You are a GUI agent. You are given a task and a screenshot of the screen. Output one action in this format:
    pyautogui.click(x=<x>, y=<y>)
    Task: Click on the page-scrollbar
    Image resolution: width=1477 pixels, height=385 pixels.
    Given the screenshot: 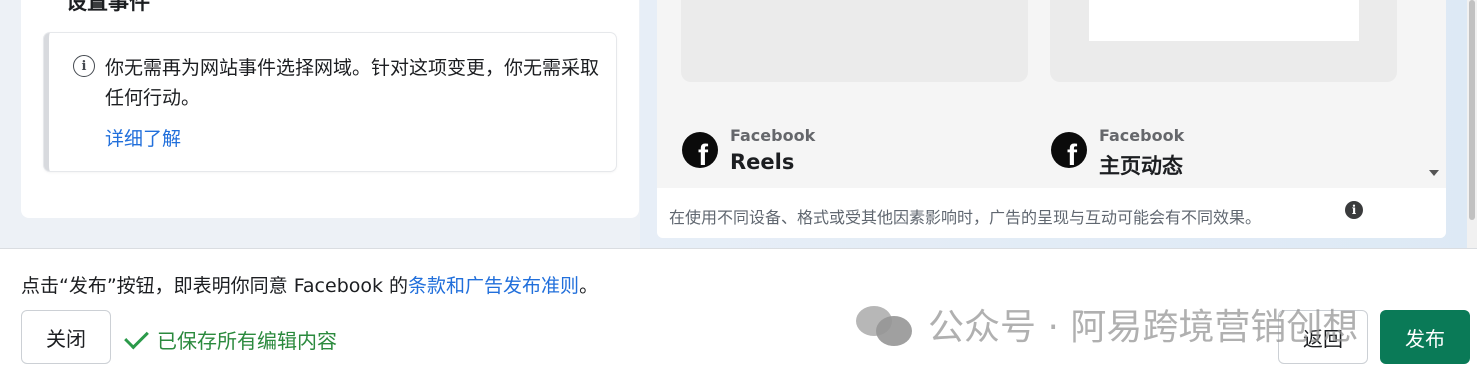 What is the action you would take?
    pyautogui.click(x=1472, y=124)
    